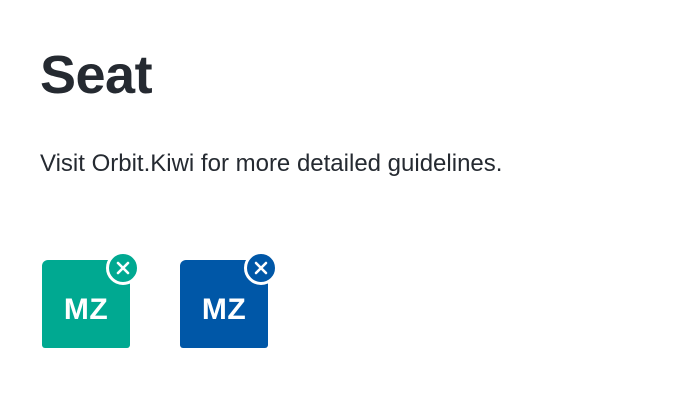  I want to click on seat-processing: MZ, so click(229, 299).